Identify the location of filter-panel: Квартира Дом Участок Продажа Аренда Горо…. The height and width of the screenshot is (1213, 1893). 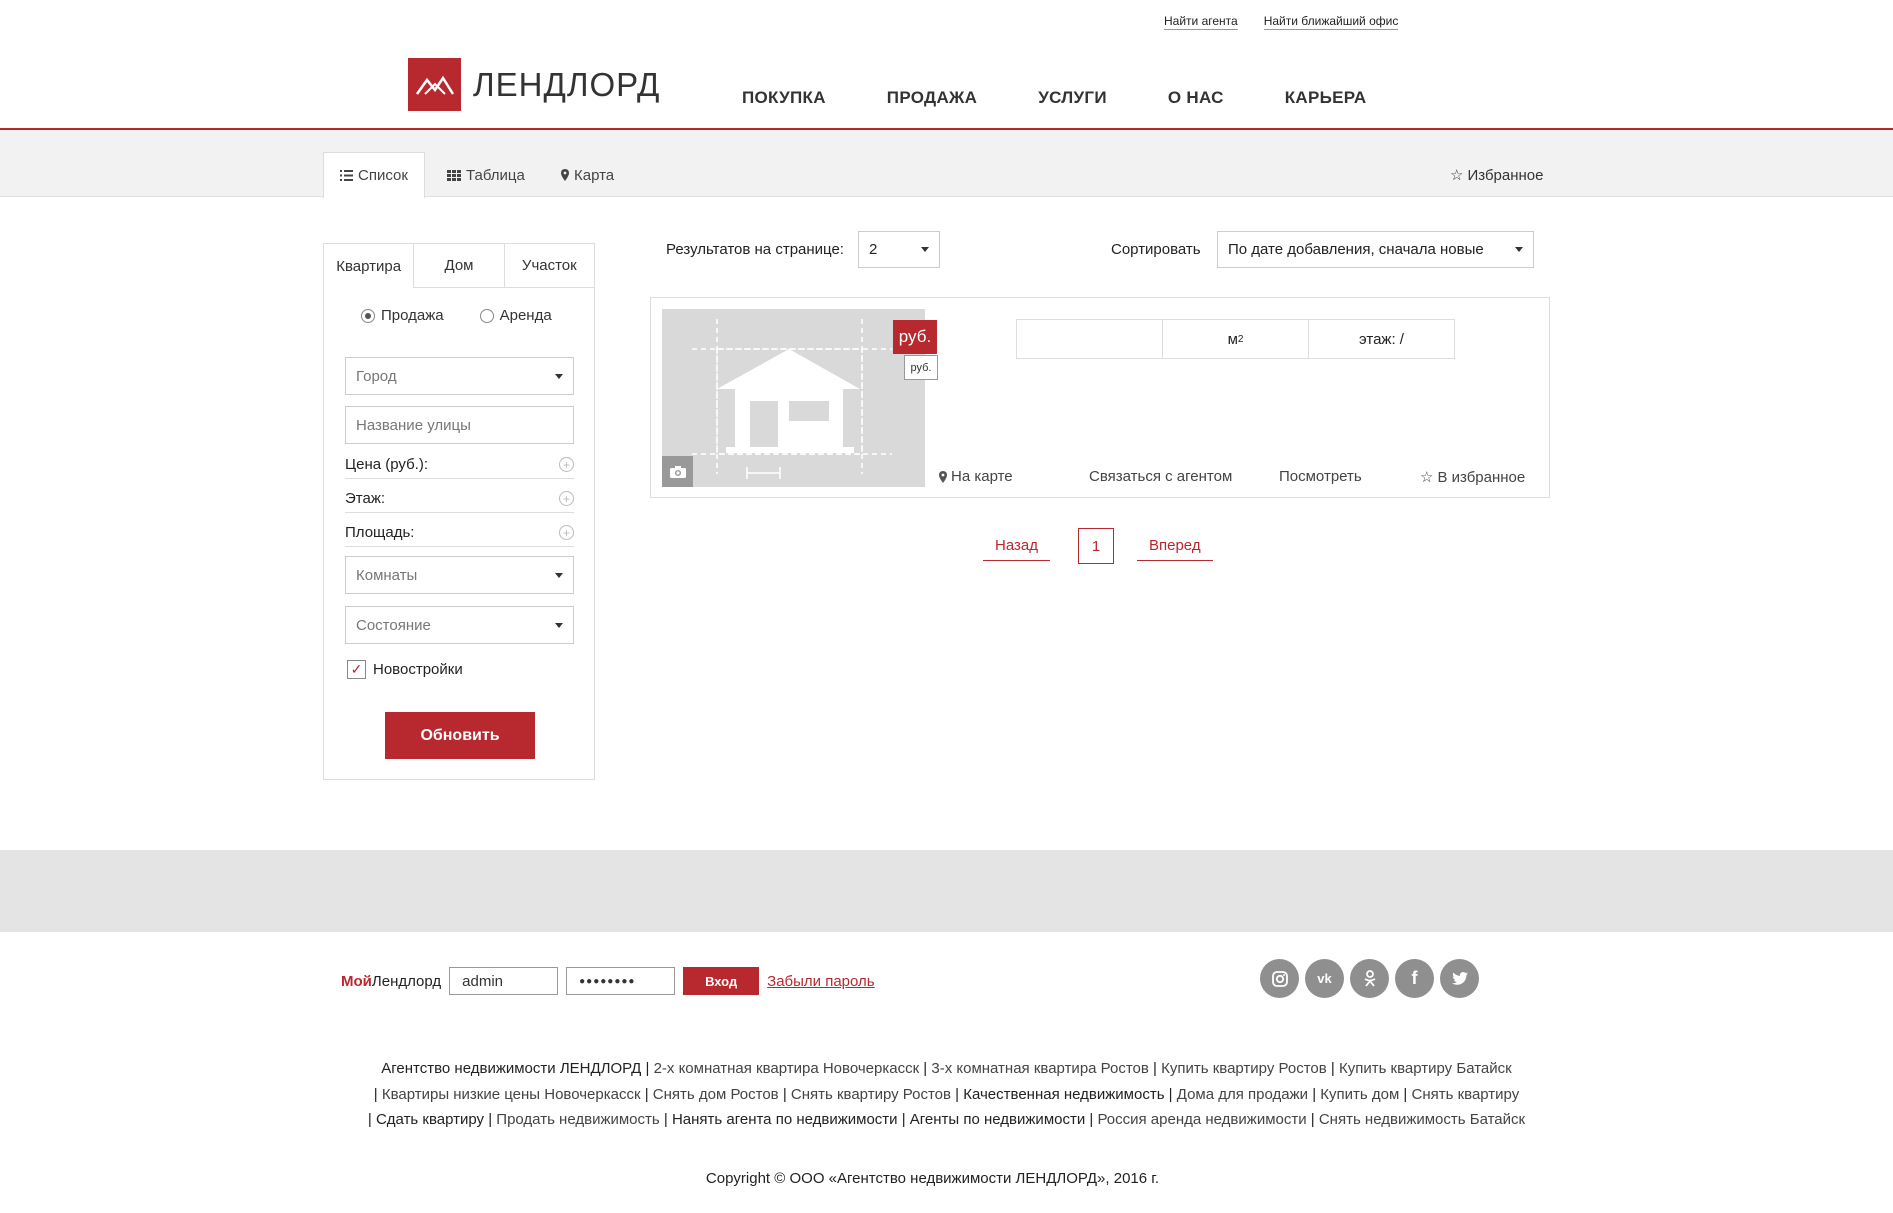
(459, 511).